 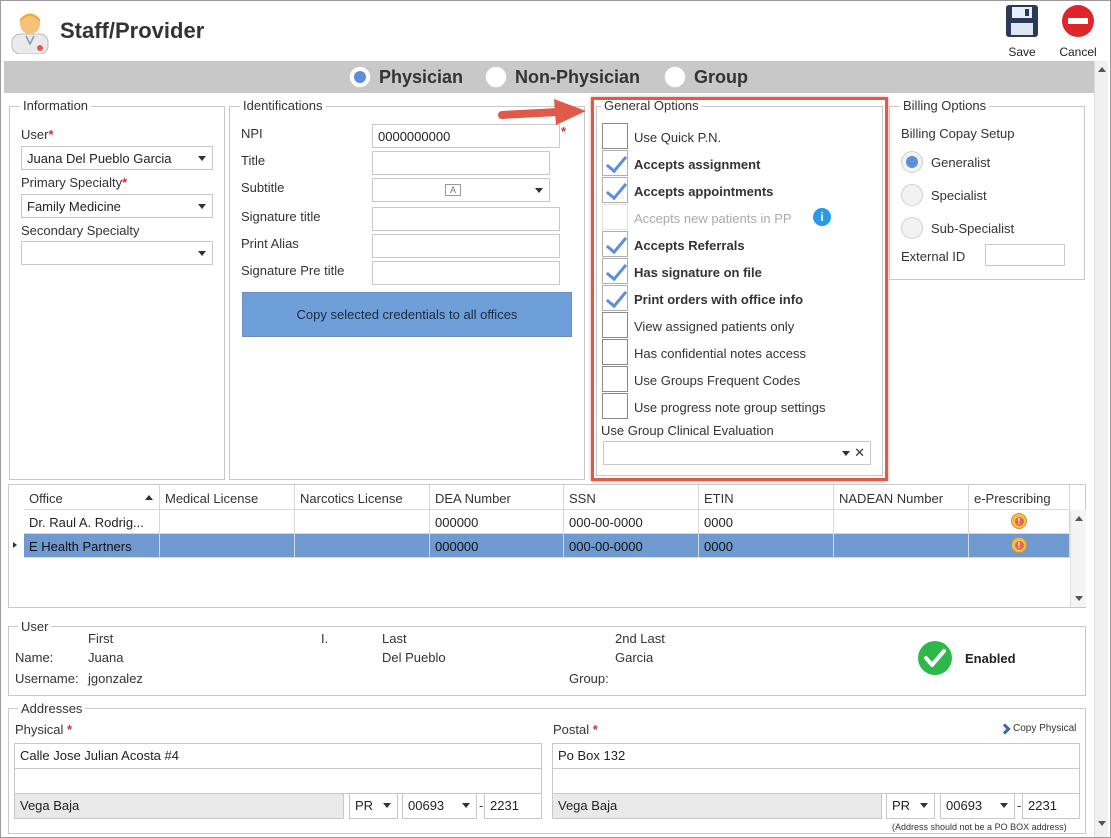 What do you see at coordinates (816, 756) in the screenshot?
I see `postal-line1-input: Po Box 132` at bounding box center [816, 756].